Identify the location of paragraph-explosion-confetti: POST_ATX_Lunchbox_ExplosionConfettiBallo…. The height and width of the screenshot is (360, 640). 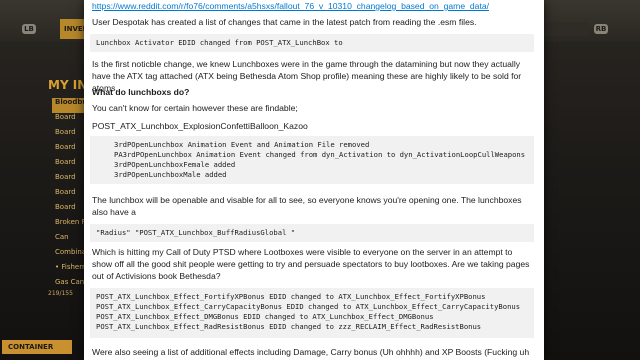
(200, 126).